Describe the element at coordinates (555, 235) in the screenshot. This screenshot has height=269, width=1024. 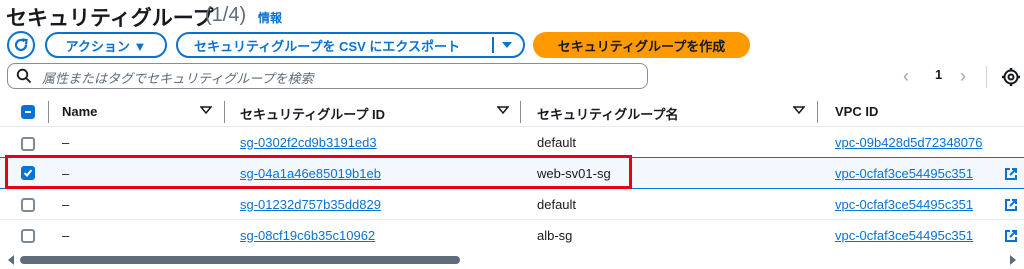
I see `sg-name: alb-sg` at that location.